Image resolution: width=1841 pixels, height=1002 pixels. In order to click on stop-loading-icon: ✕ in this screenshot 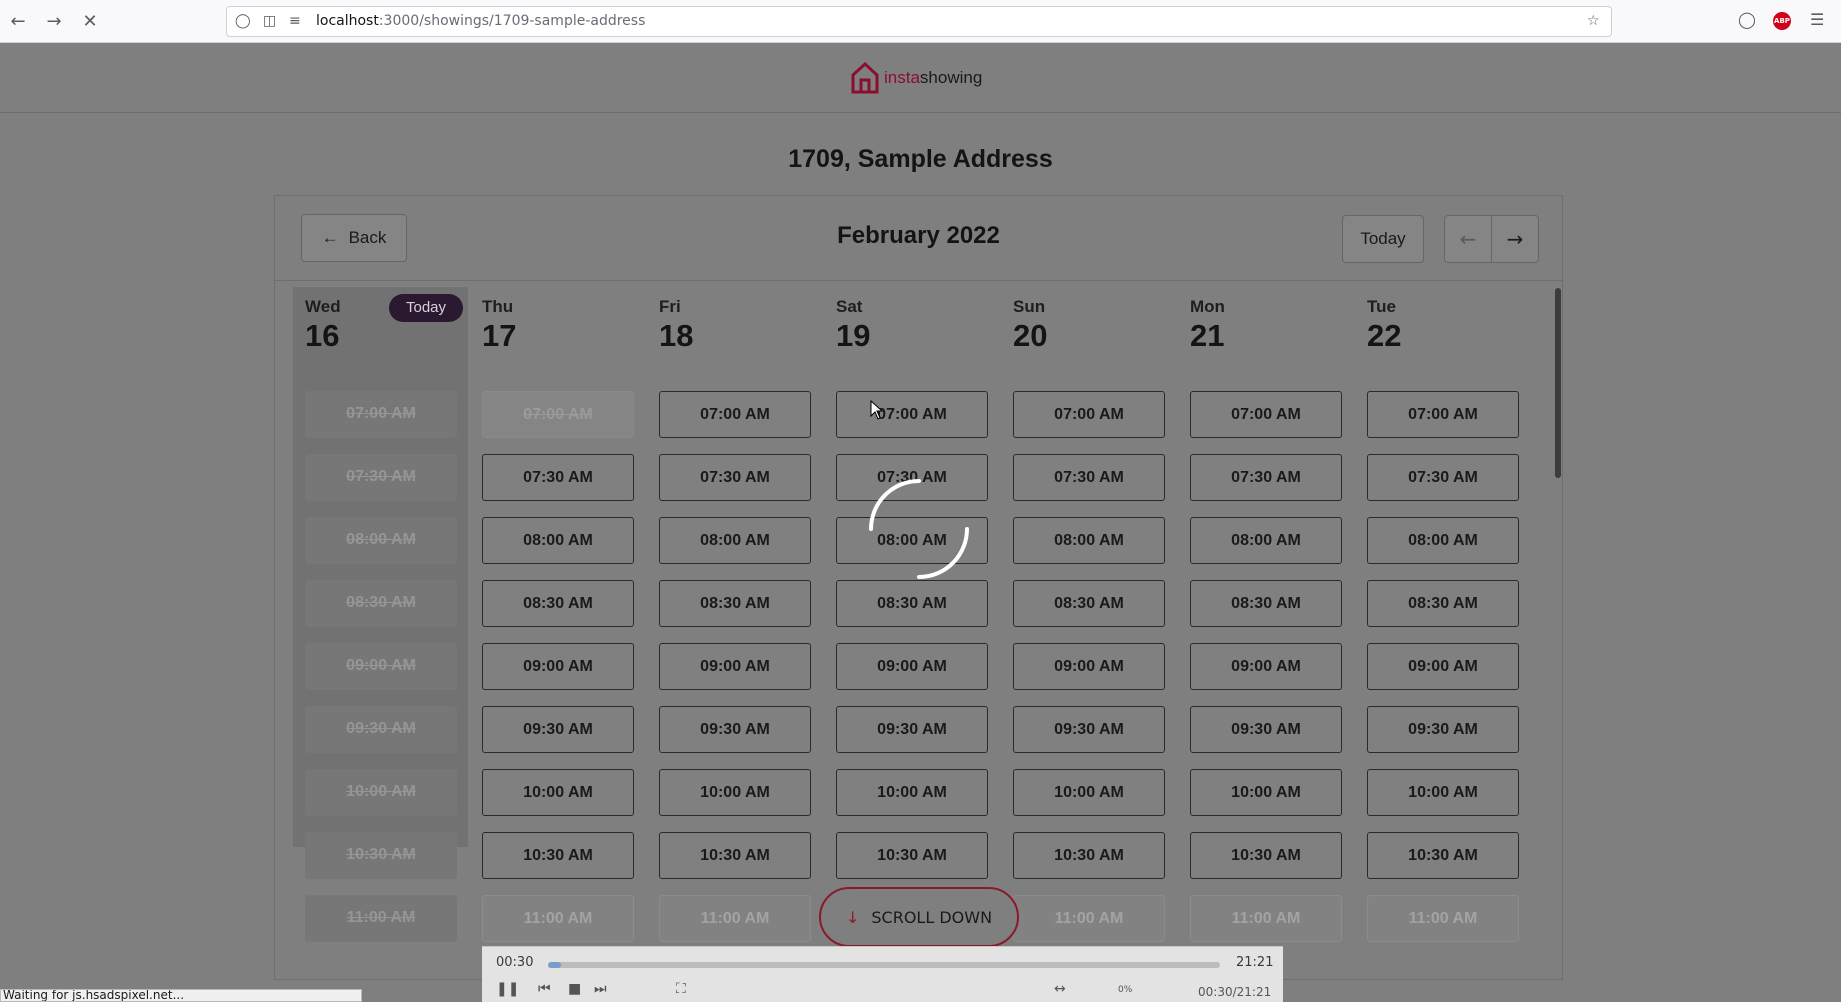, I will do `click(90, 22)`.